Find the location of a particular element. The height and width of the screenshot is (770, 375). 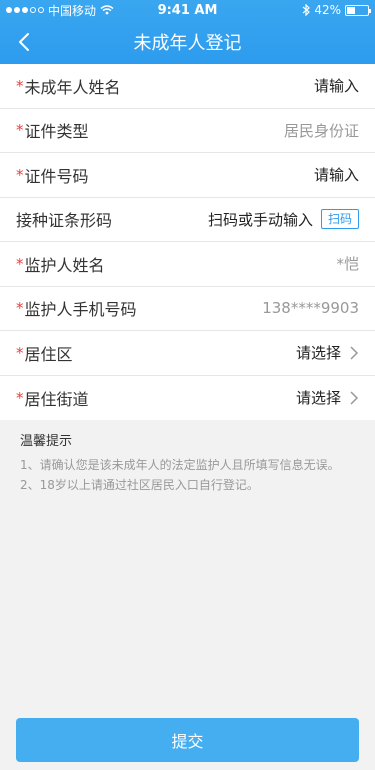

id-type-label: 证件类型 is located at coordinates (56, 132).